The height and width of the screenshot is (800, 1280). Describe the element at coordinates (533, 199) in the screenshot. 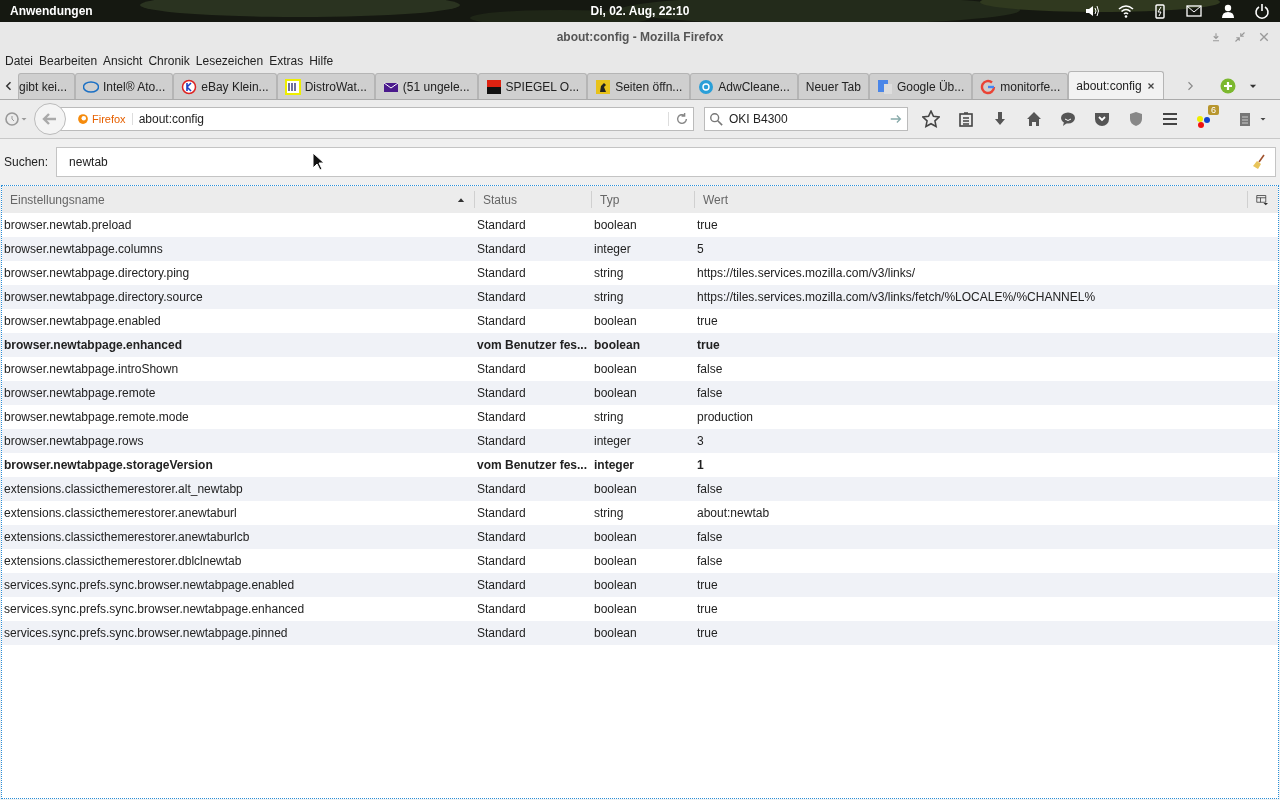

I see `column-header: Status` at that location.